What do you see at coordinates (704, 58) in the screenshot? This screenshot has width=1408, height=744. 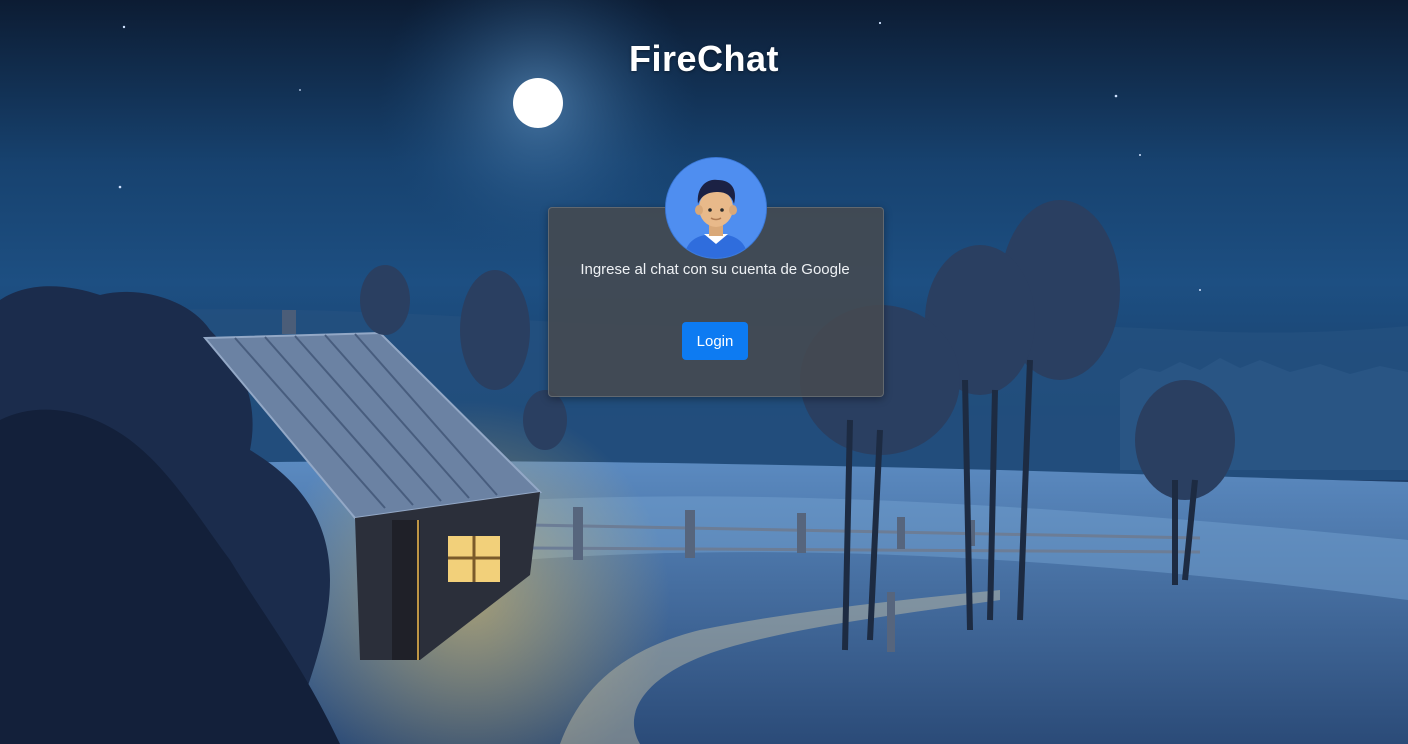 I see `app-title: FireChat` at bounding box center [704, 58].